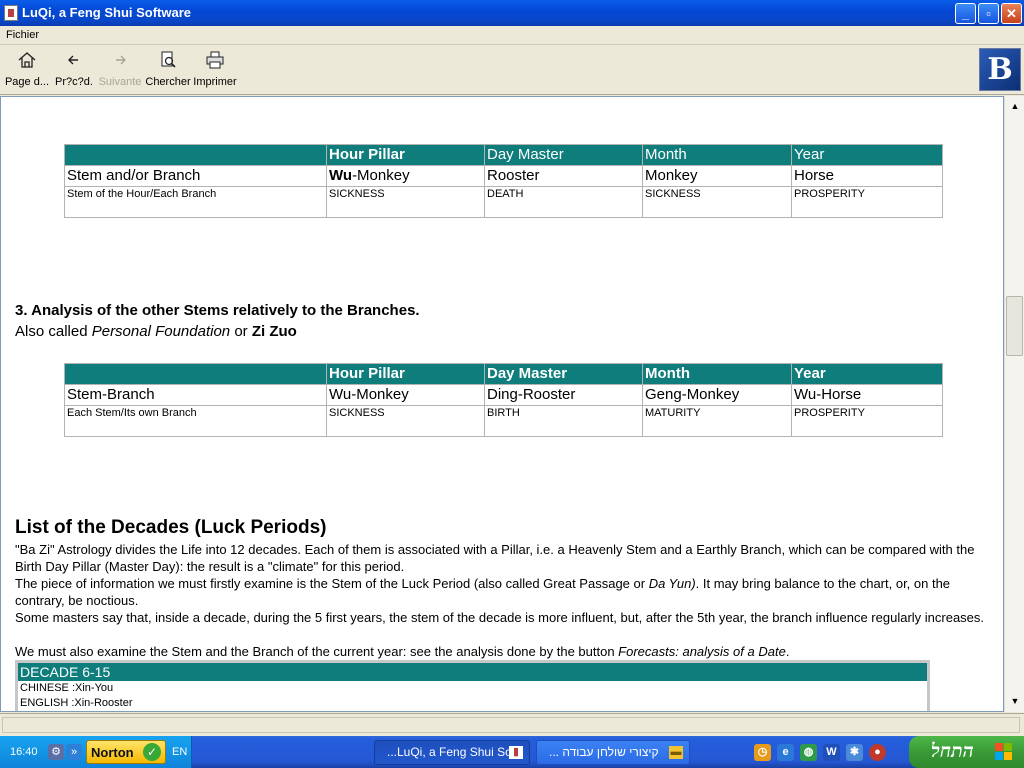  I want to click on settings-icon: ✱, so click(854, 752).